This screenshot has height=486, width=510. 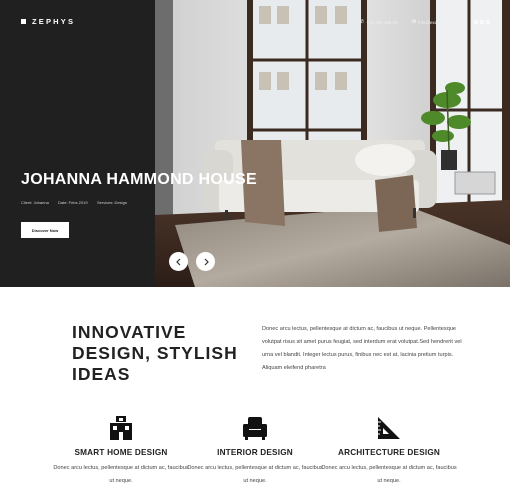 What do you see at coordinates (139, 179) in the screenshot?
I see `hero-title: JOHANNA HAMMOND HOUSE` at bounding box center [139, 179].